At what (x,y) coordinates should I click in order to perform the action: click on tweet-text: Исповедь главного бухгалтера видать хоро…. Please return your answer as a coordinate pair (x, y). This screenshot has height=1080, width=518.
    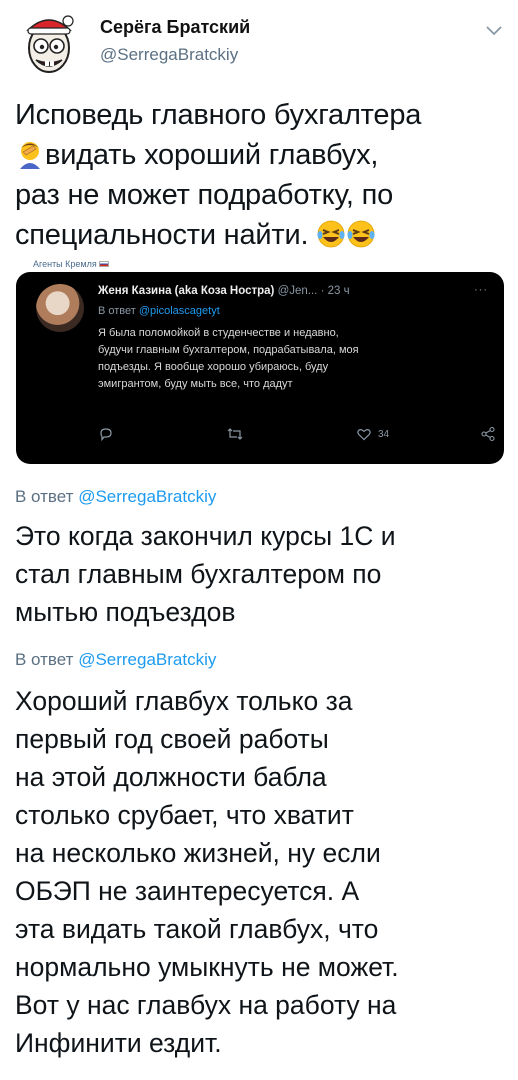
    Looking at the image, I should click on (262, 175).